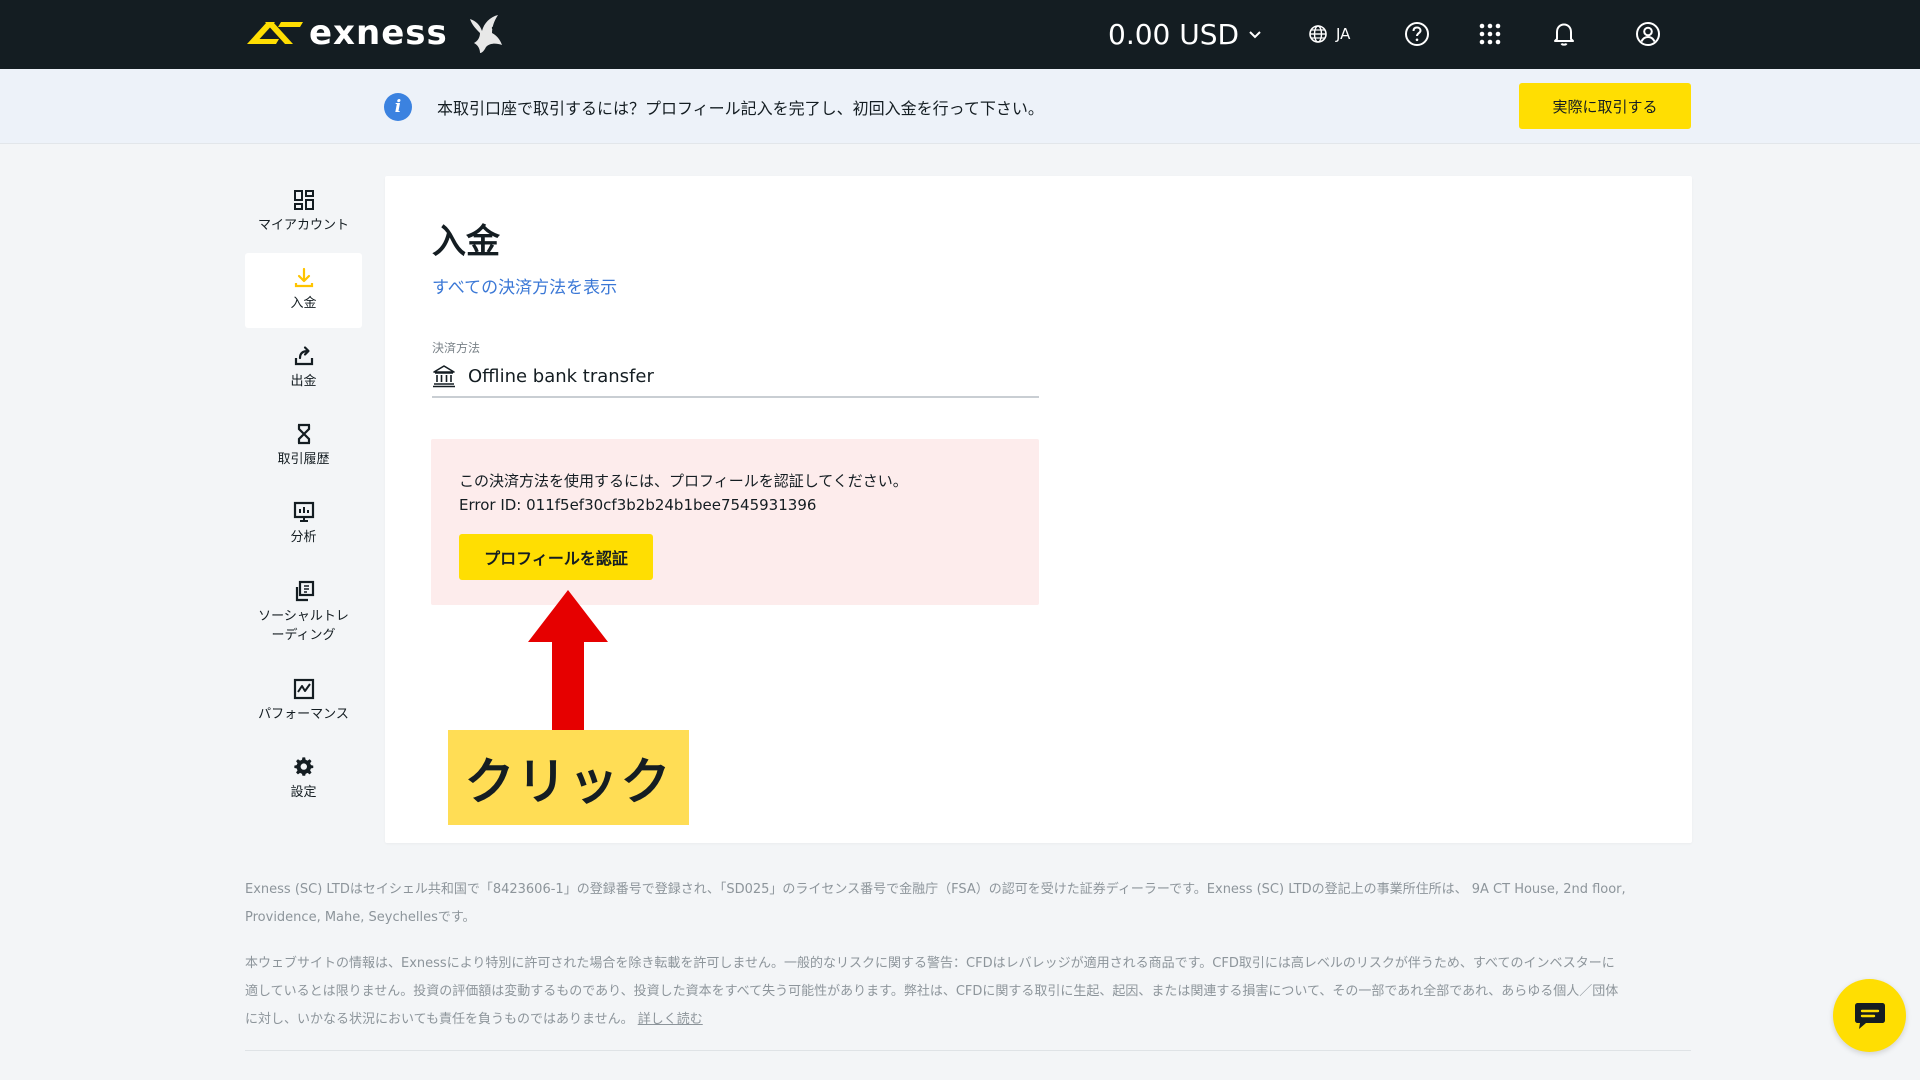  Describe the element at coordinates (303, 368) in the screenshot. I see `sidebar-item-withdrawal: 出金` at that location.